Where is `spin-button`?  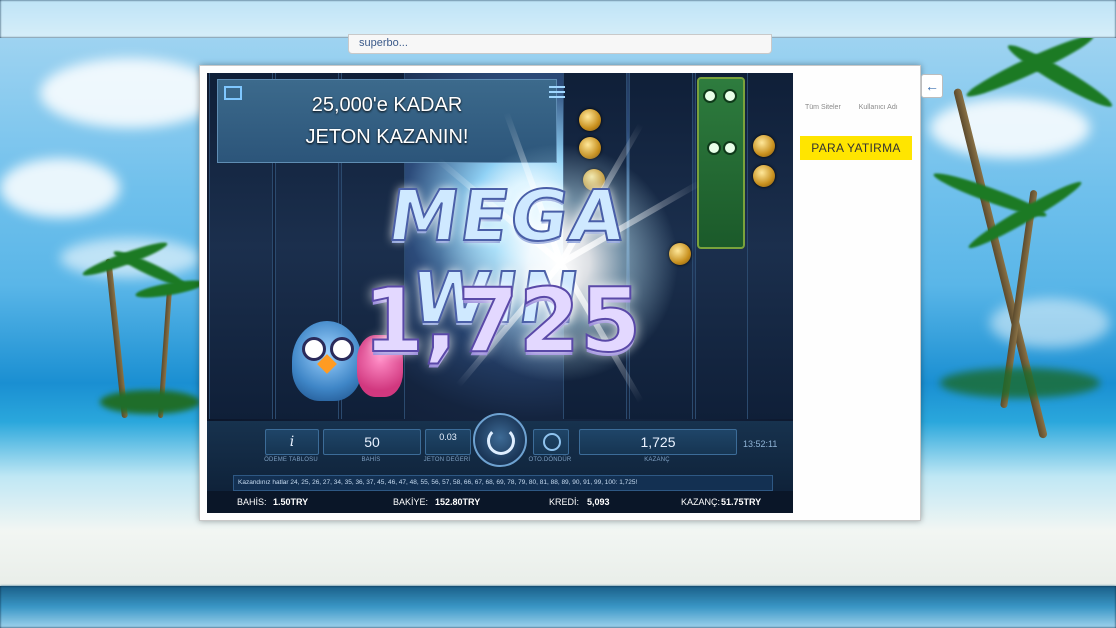 spin-button is located at coordinates (500, 440).